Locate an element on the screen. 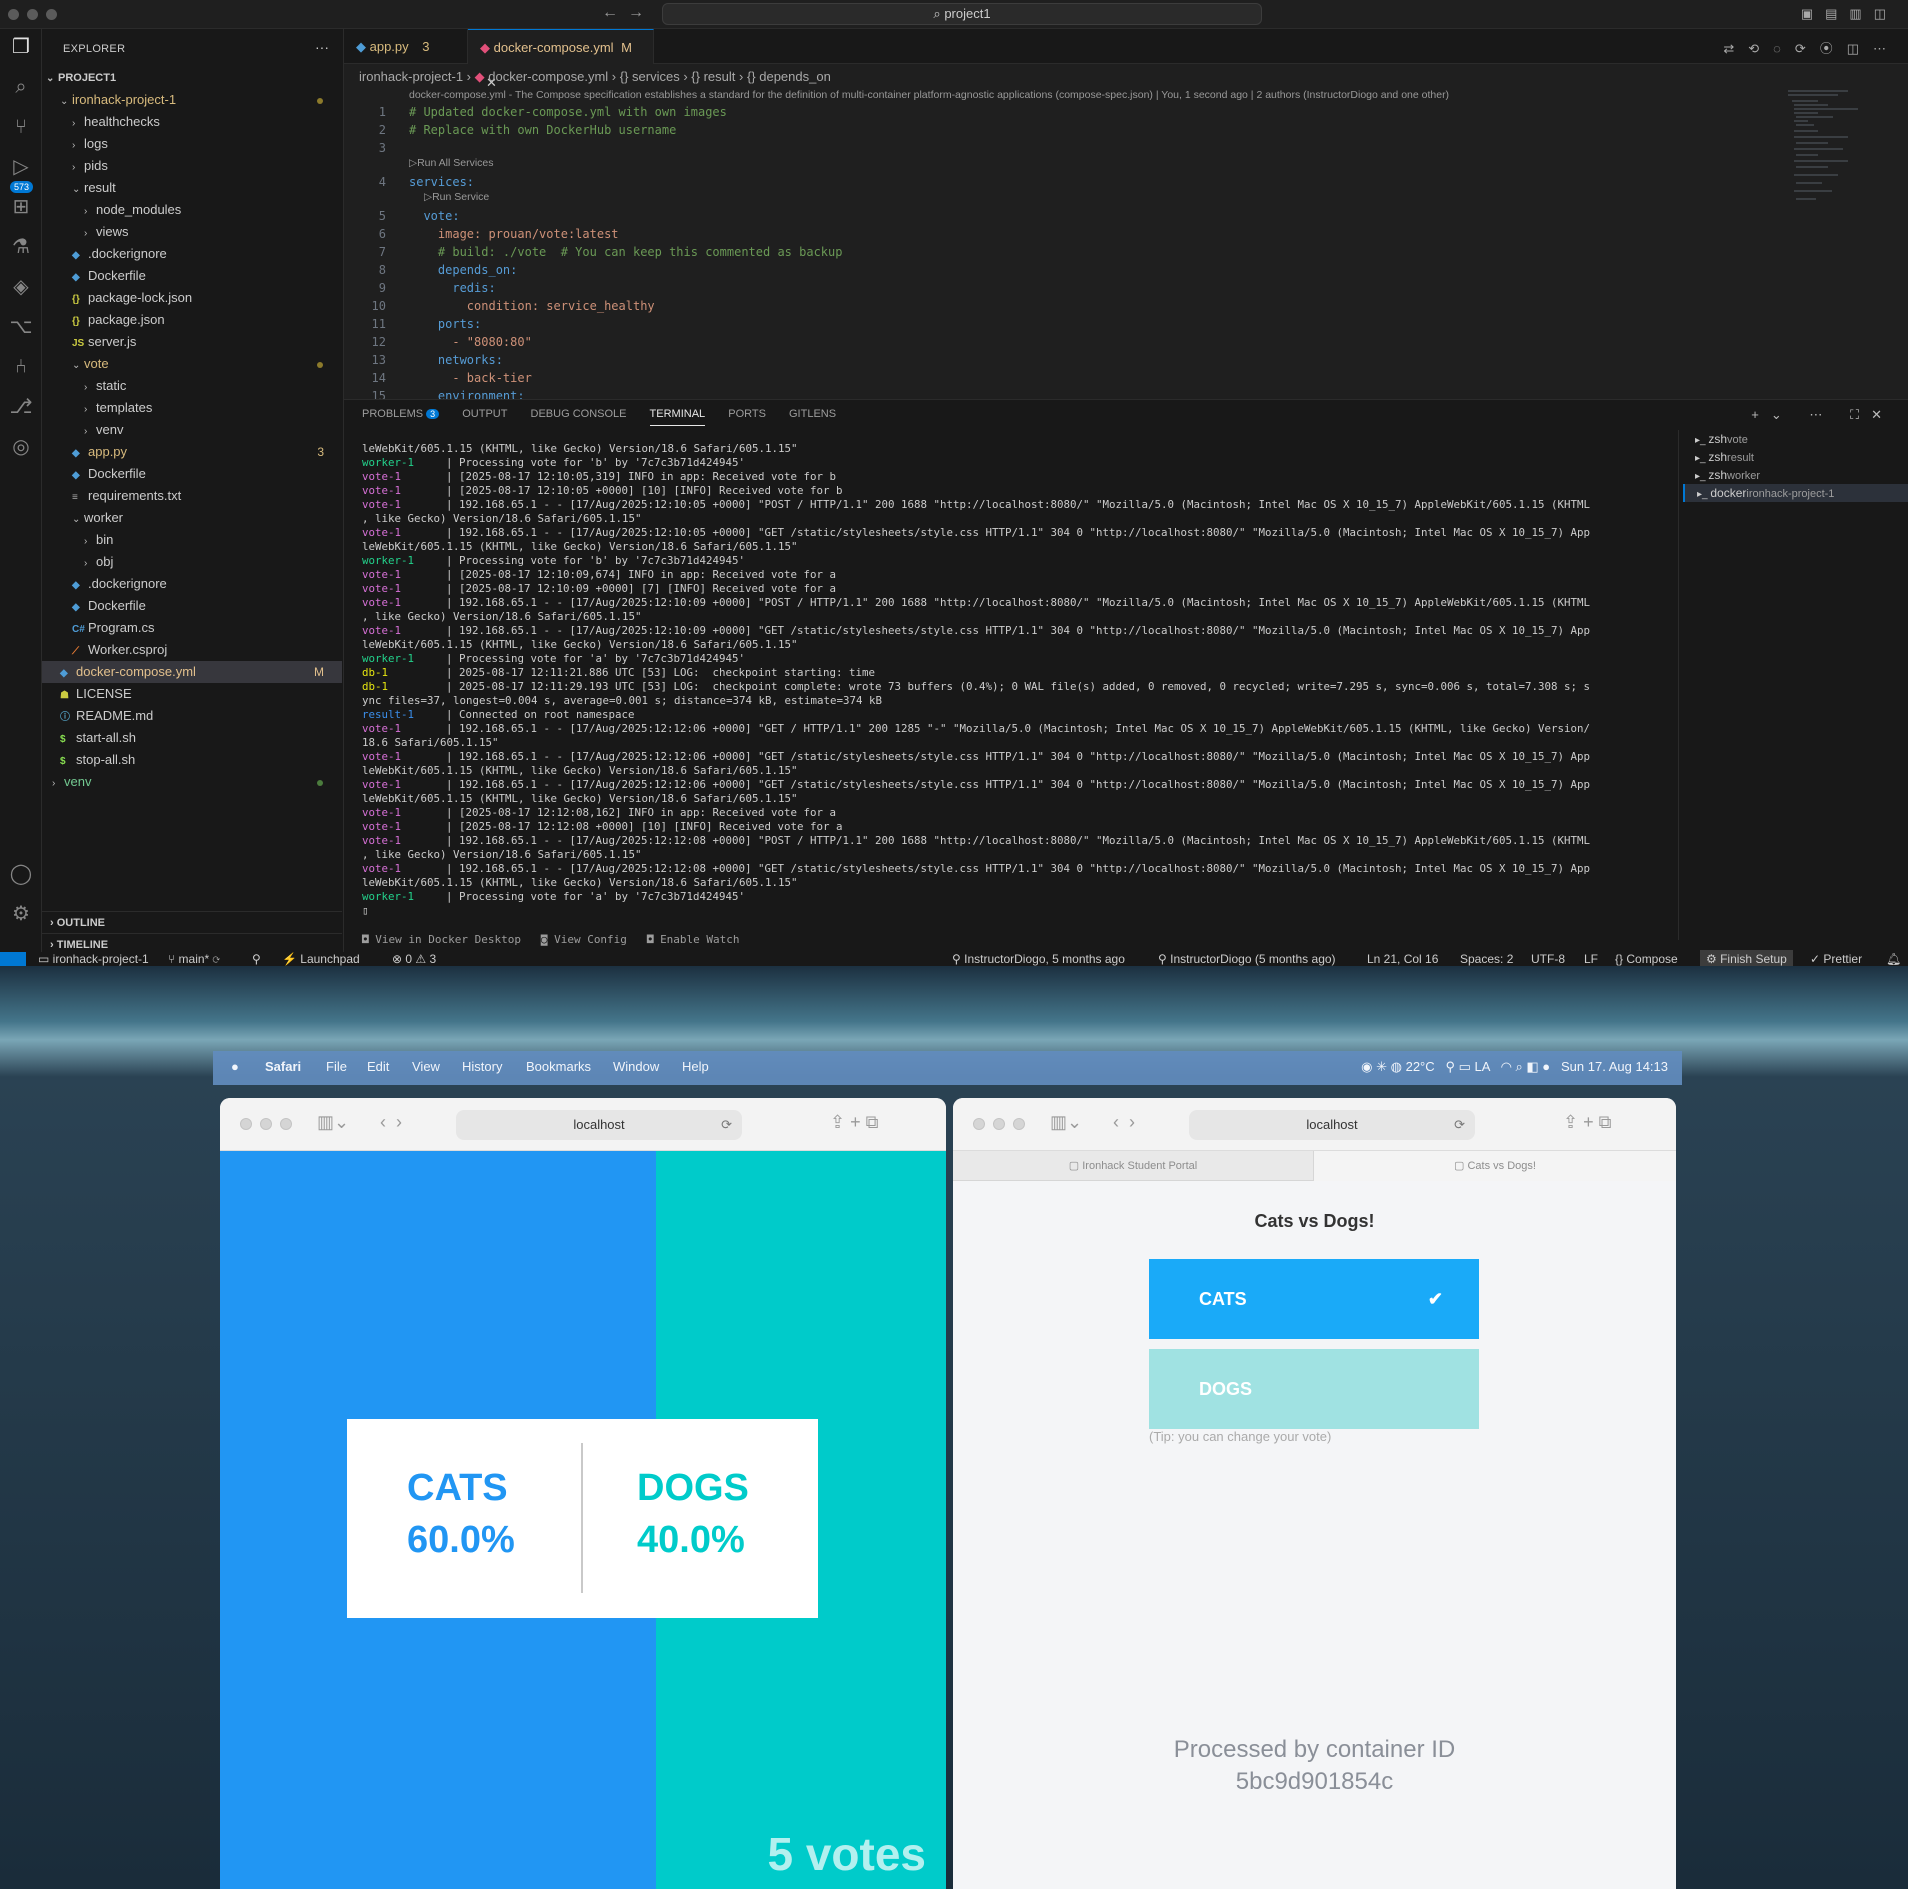 This screenshot has height=1889, width=1908. tree-file: C# Program.cs is located at coordinates (192, 628).